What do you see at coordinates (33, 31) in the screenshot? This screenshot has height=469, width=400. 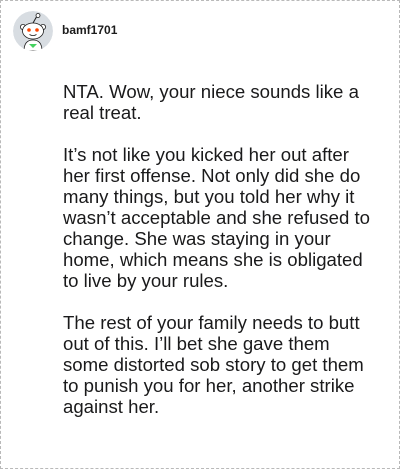 I see `reddit-snoo-avatar-icon` at bounding box center [33, 31].